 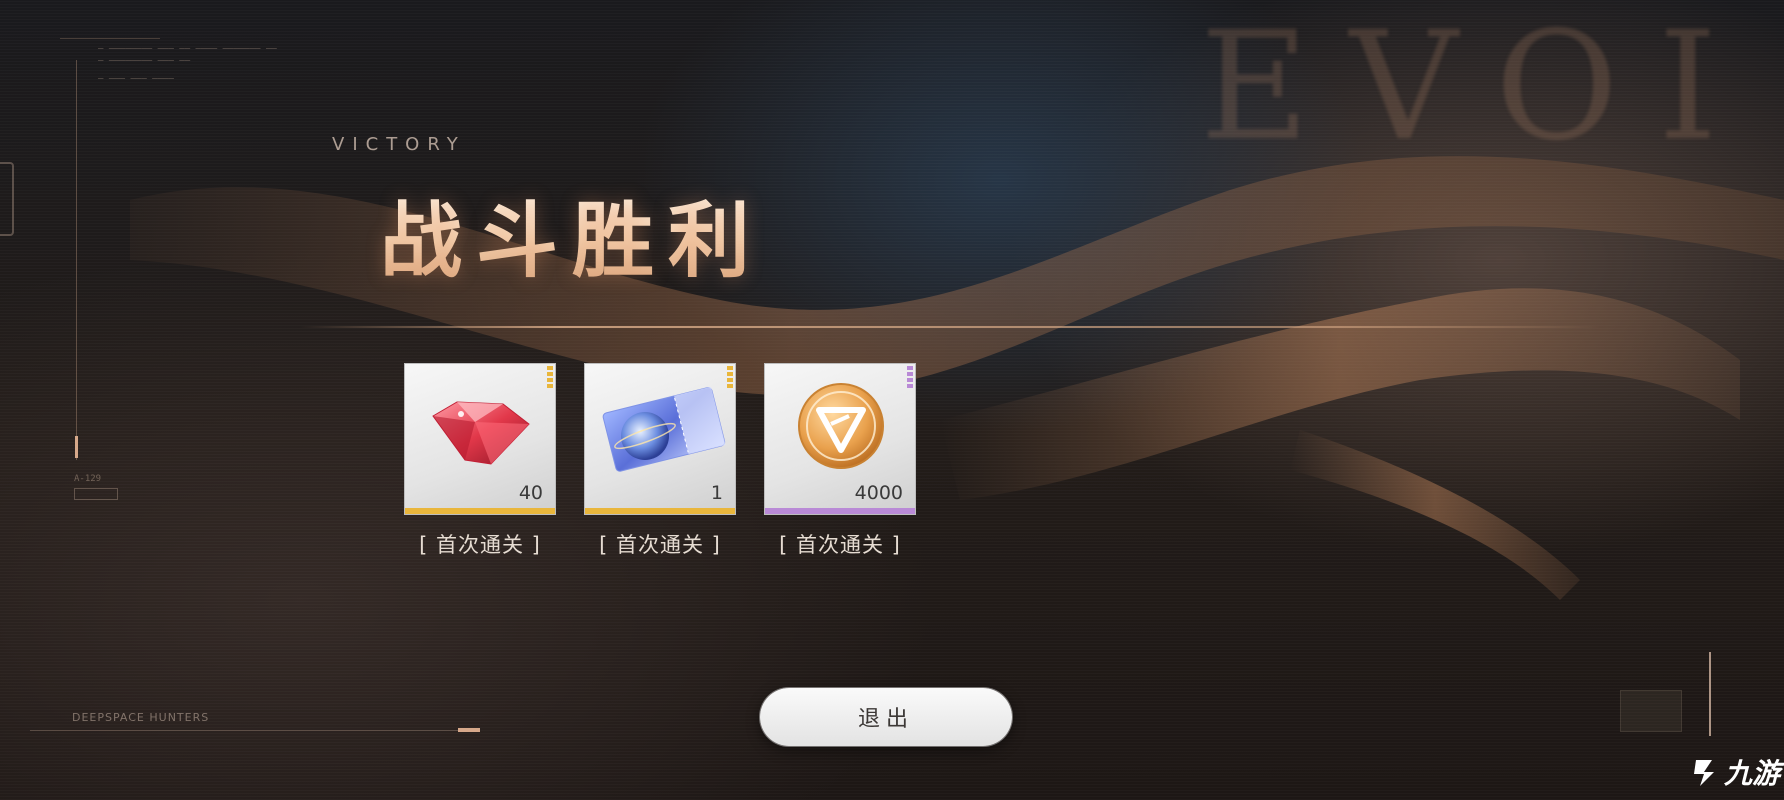 I want to click on reward-item: 1 [ 首次通关 ], so click(x=661, y=461).